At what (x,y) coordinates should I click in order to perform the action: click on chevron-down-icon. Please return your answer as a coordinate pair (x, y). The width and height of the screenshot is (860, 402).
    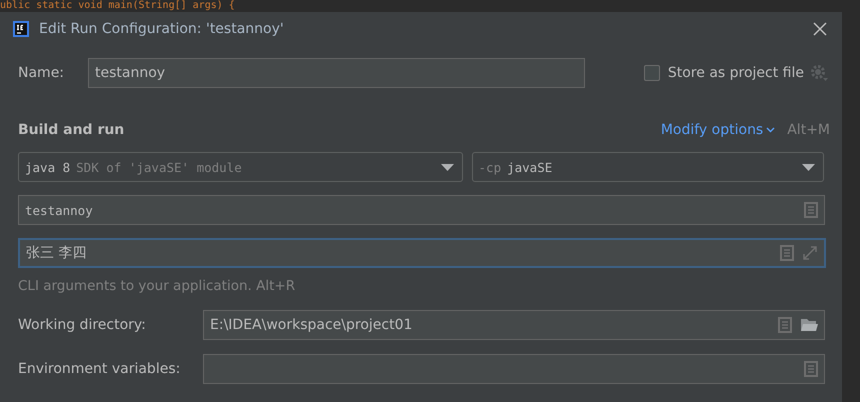
    Looking at the image, I should click on (771, 130).